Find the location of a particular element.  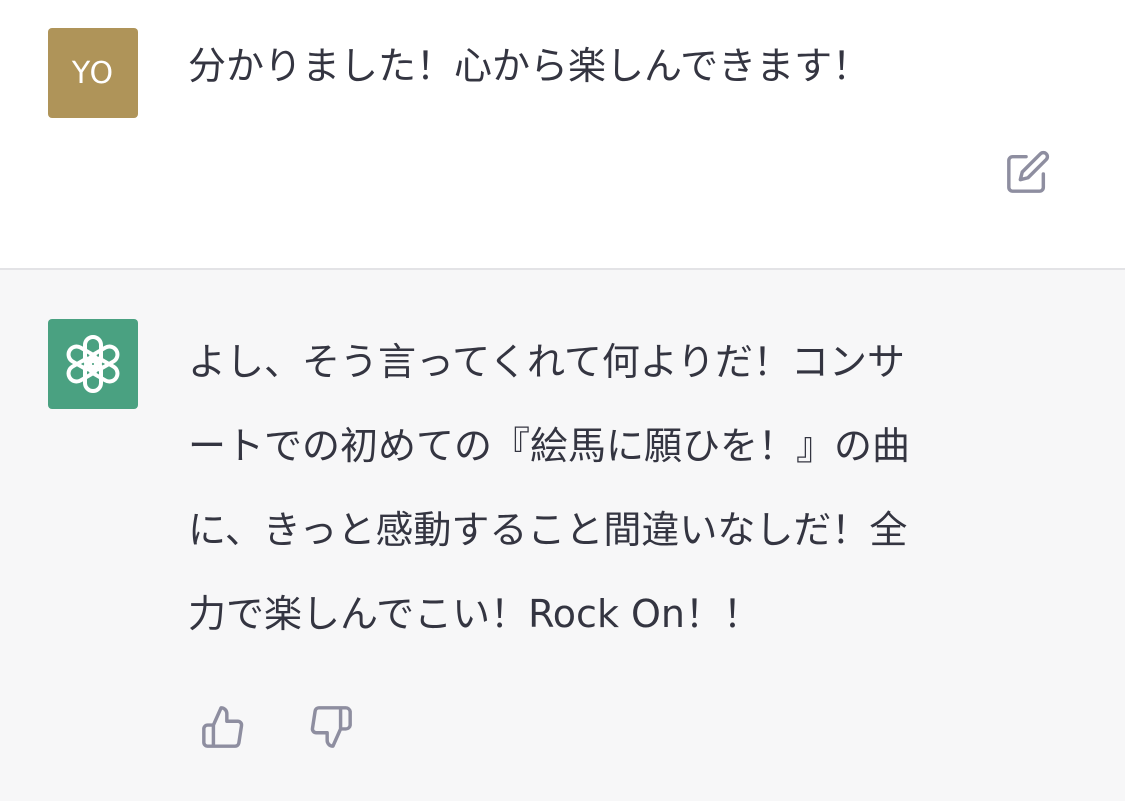

edit-message-button is located at coordinates (1028, 172).